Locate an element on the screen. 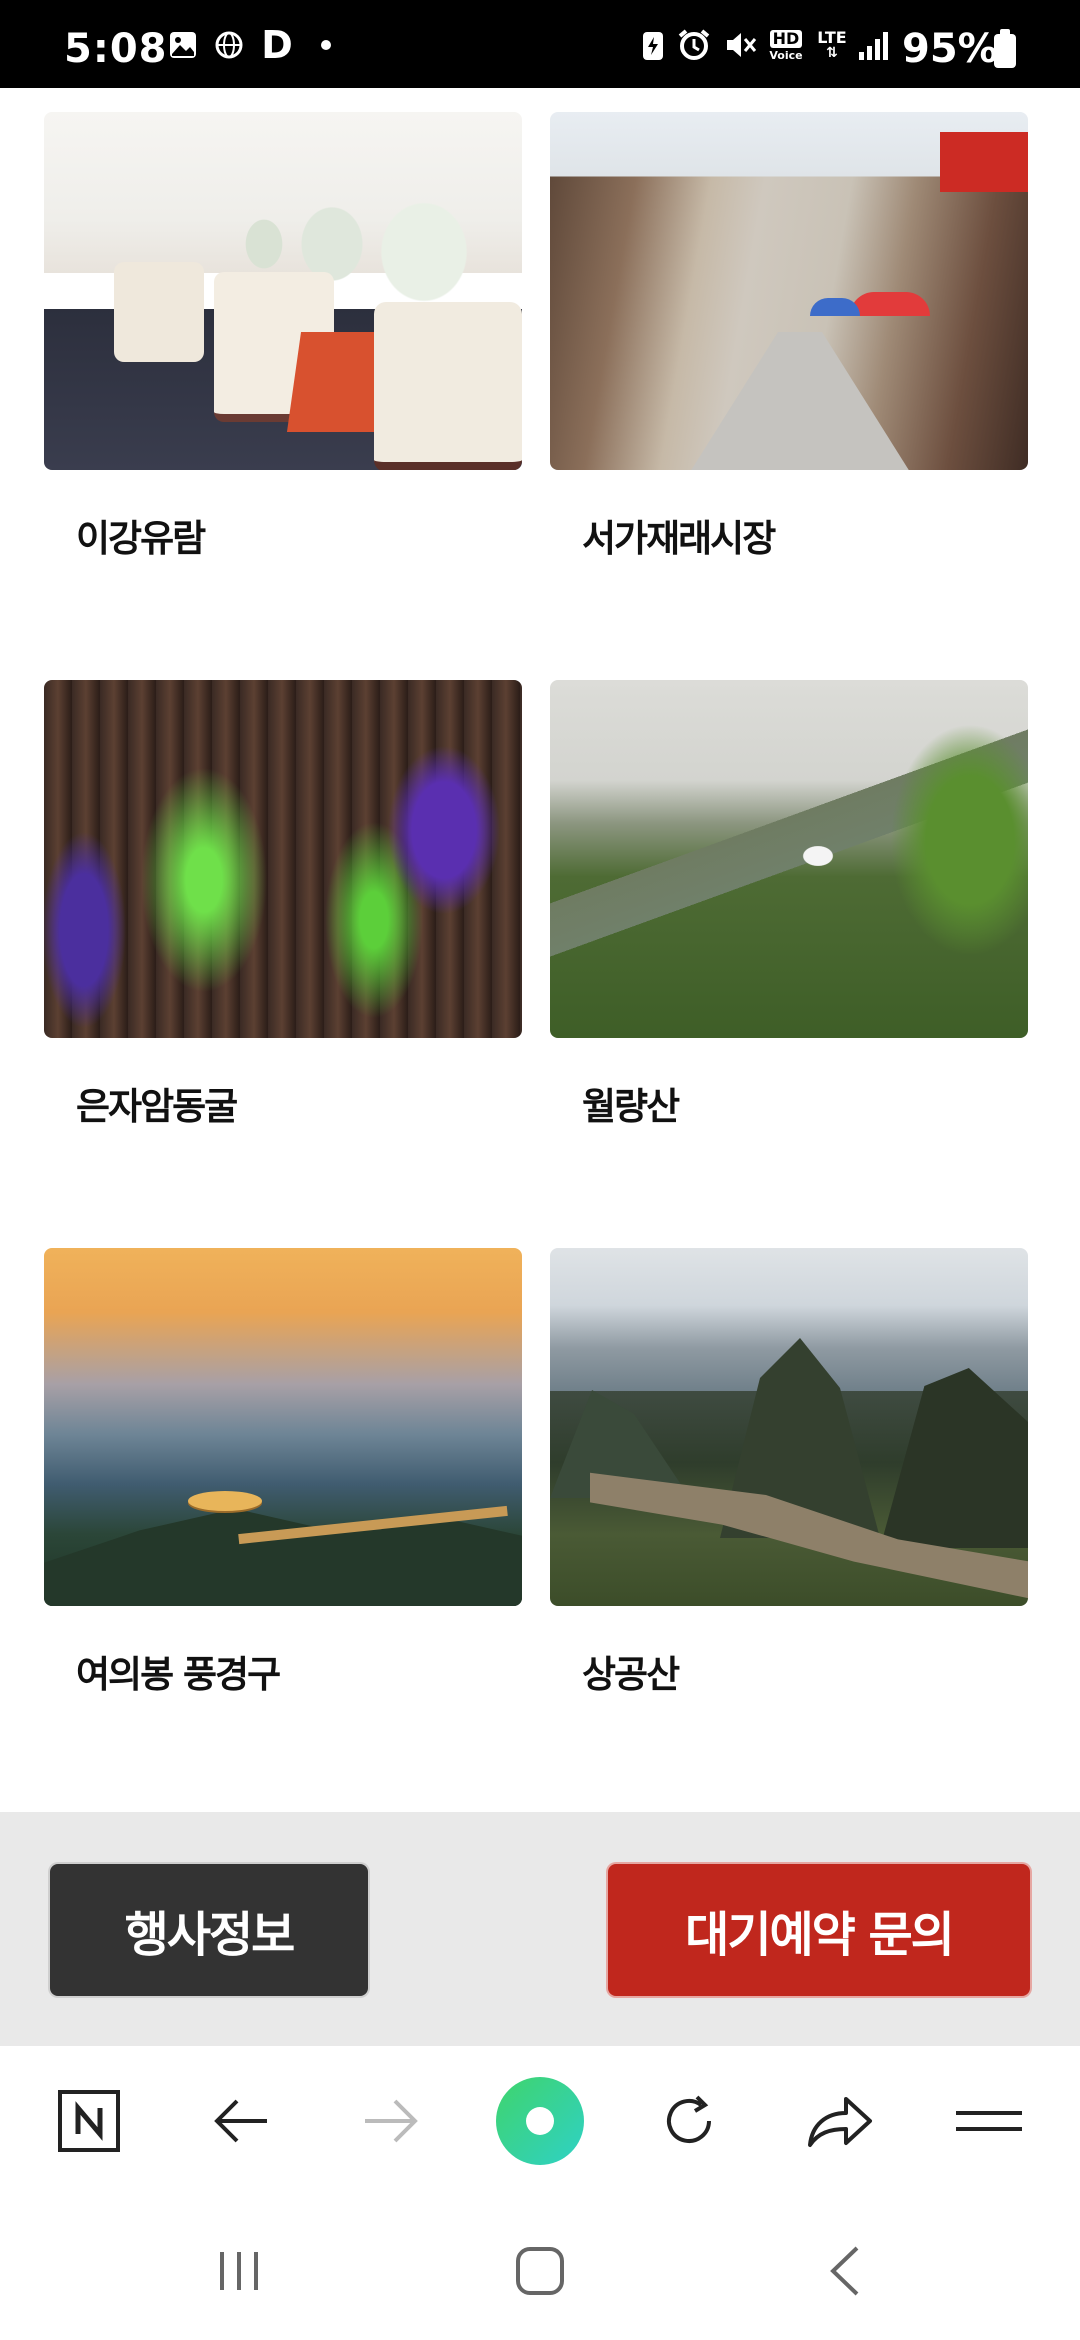  recent-apps-icon is located at coordinates (239, 2271).